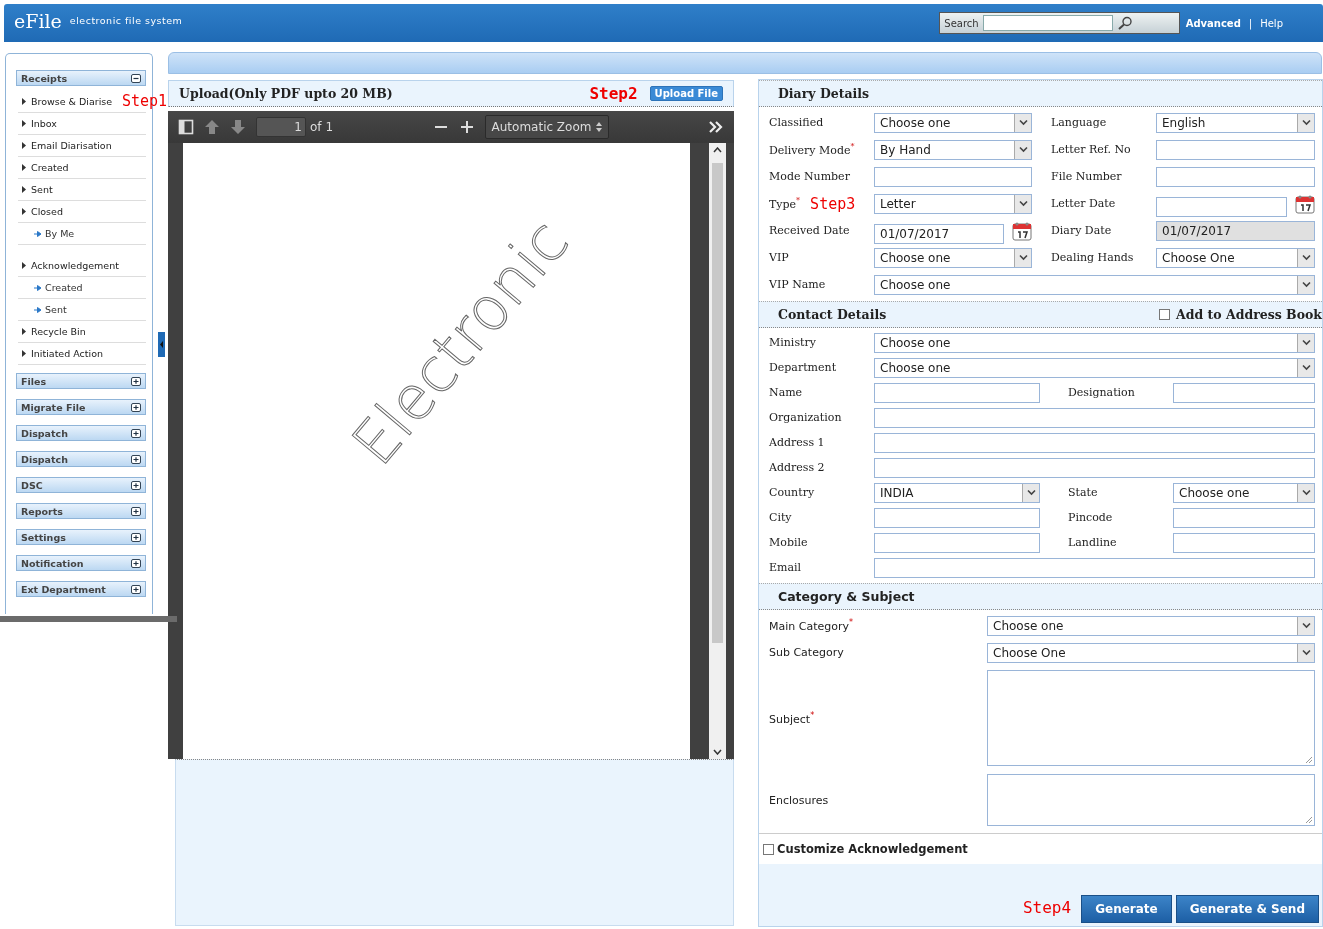  Describe the element at coordinates (939, 233) in the screenshot. I see `input-field: 01/07/2017` at that location.